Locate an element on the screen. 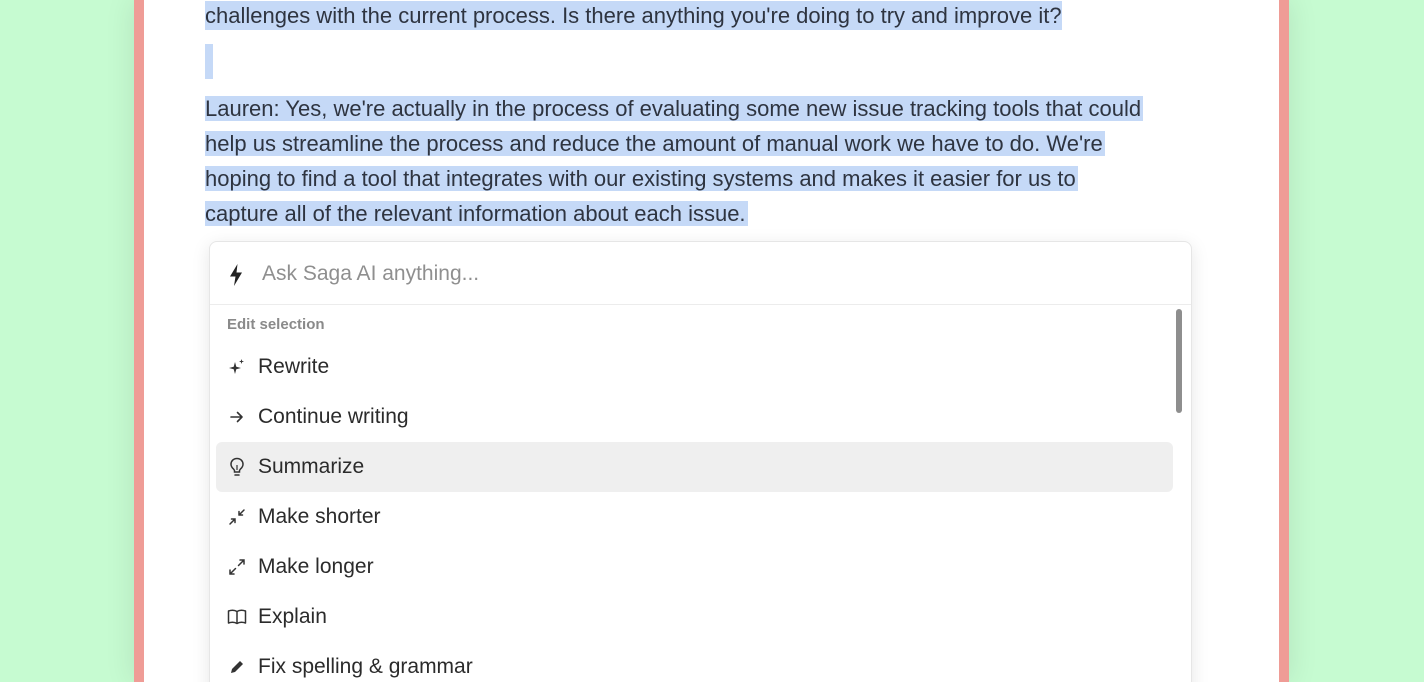 Image resolution: width=1424 pixels, height=682 pixels. menu-item-label: Explain is located at coordinates (292, 616).